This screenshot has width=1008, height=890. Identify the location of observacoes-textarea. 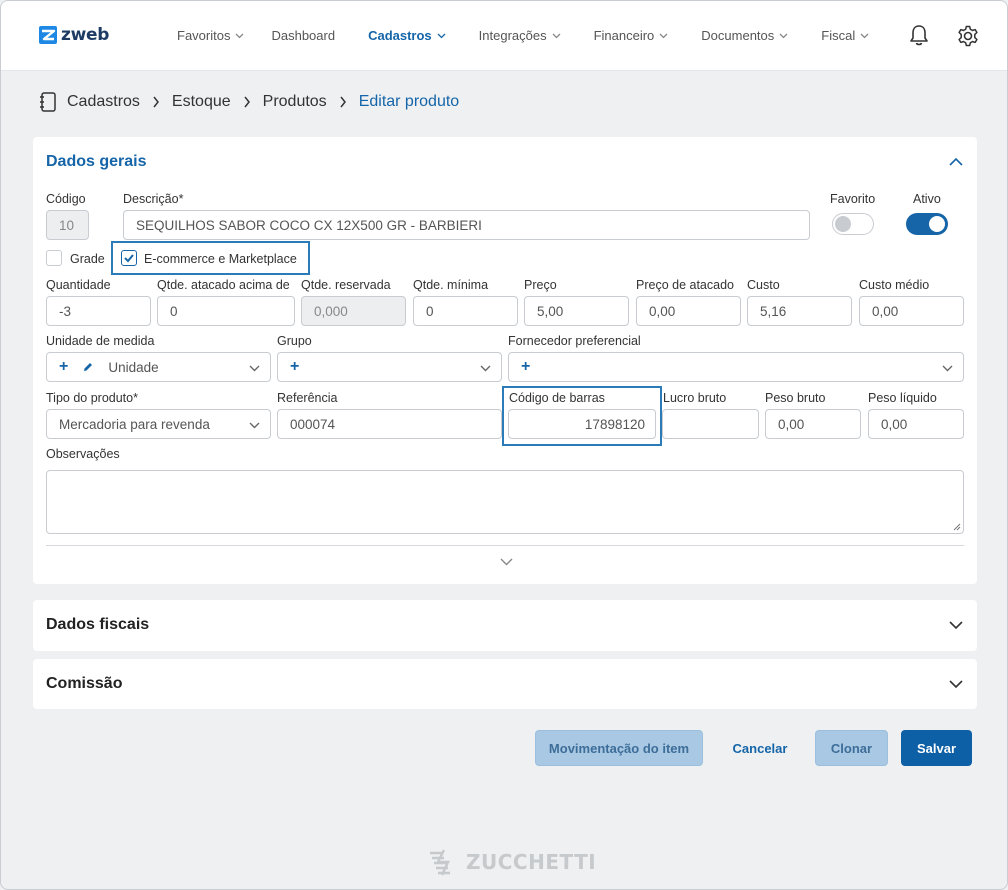
(505, 502).